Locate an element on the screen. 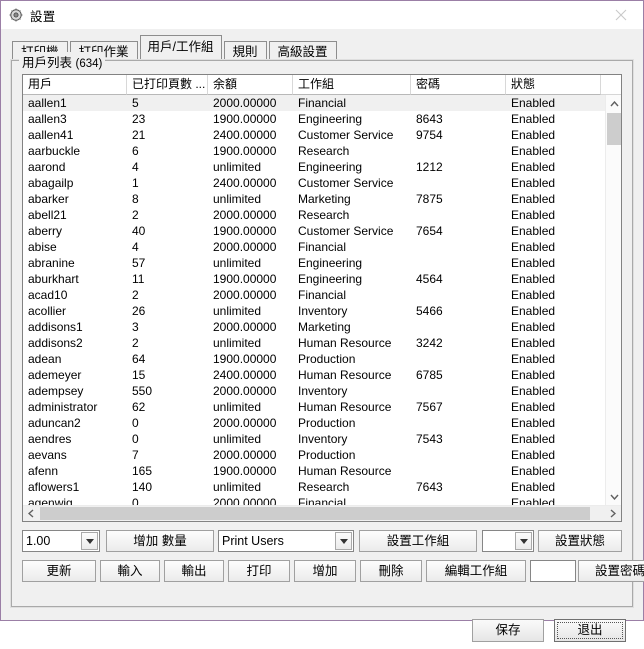 This screenshot has height=649, width=644. table-cell: 6785 is located at coordinates (429, 375).